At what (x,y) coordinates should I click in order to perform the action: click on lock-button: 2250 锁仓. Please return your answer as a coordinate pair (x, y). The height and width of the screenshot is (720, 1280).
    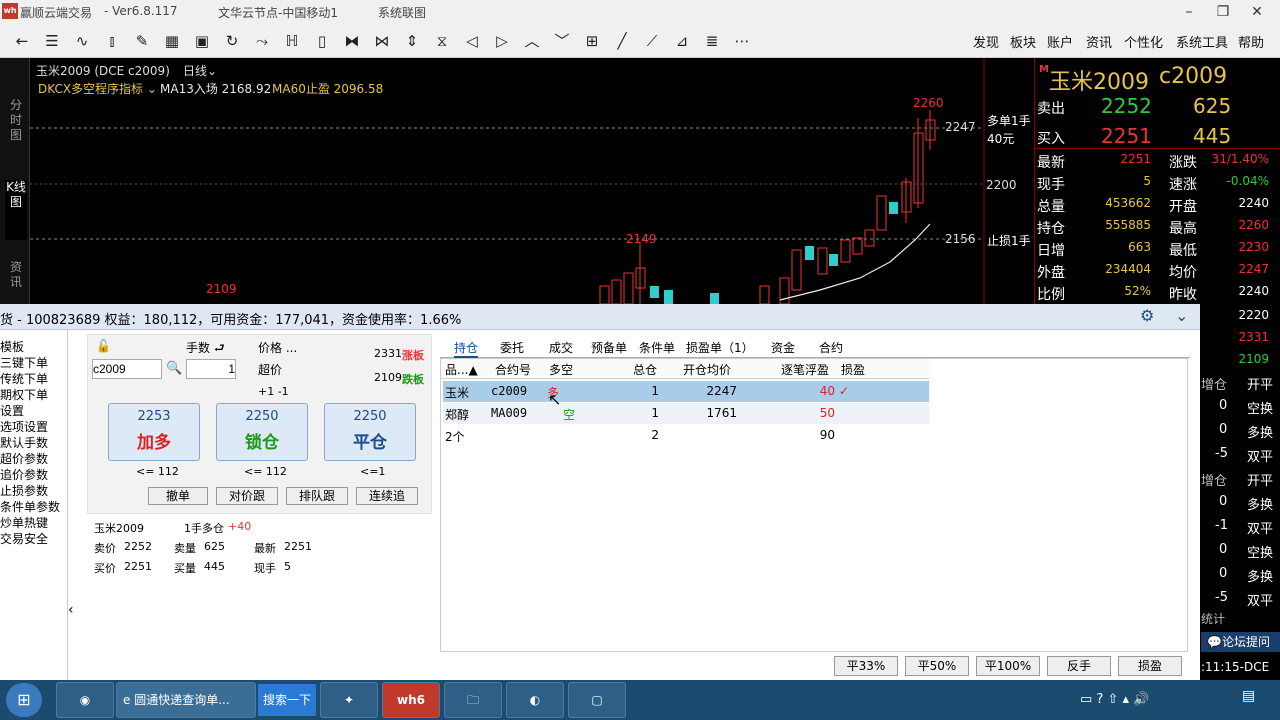
    Looking at the image, I should click on (262, 432).